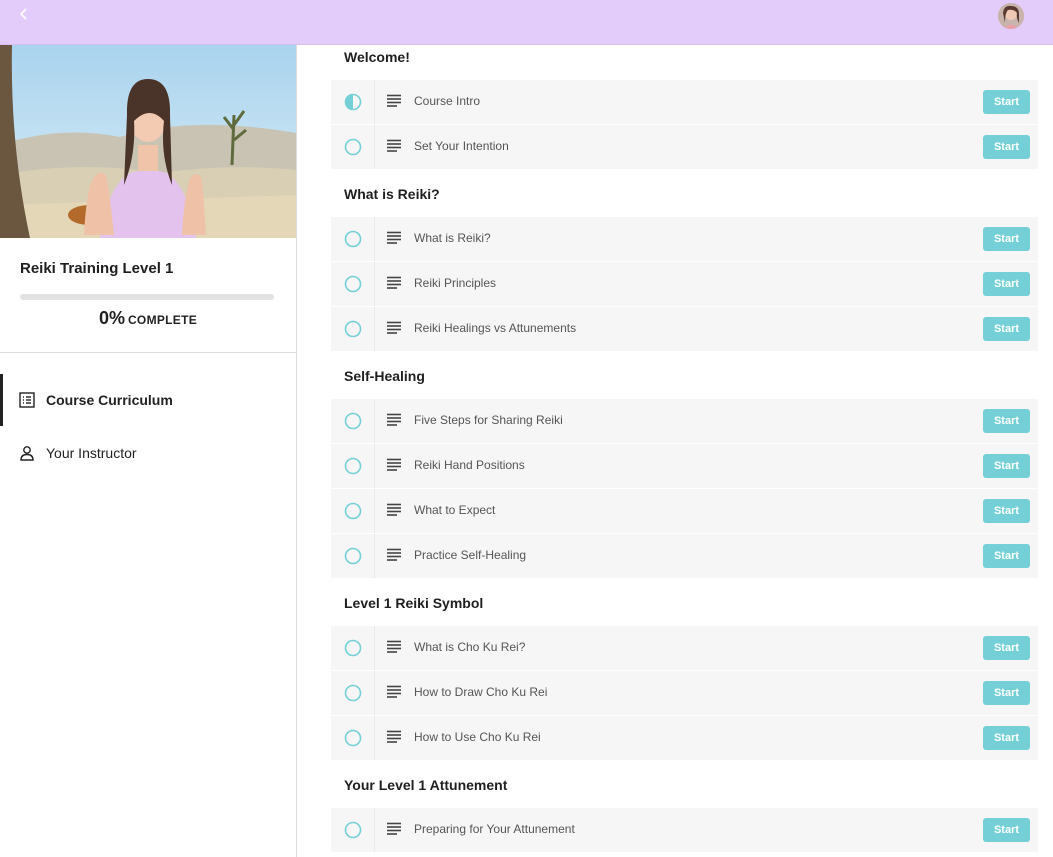  I want to click on nav-item-your-instructor: Your Instructor, so click(148, 453).